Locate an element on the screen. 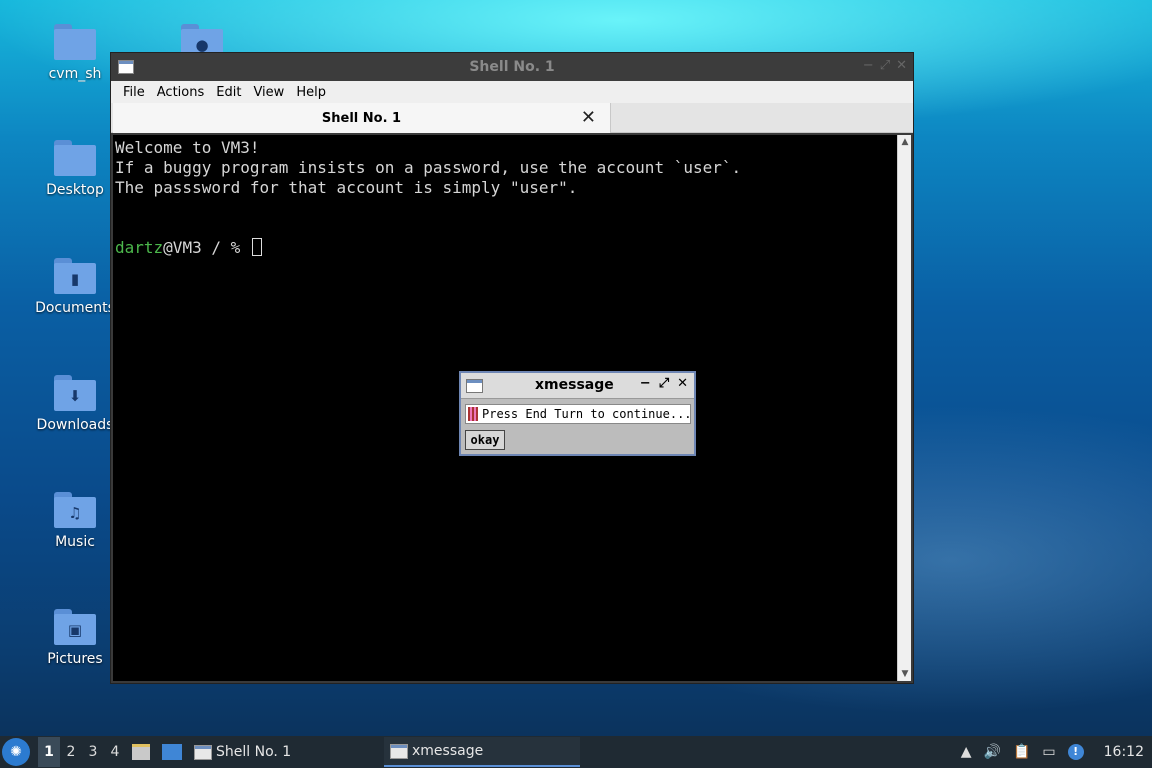 The height and width of the screenshot is (768, 1152). menubar: File Actions Edit View Help is located at coordinates (512, 92).